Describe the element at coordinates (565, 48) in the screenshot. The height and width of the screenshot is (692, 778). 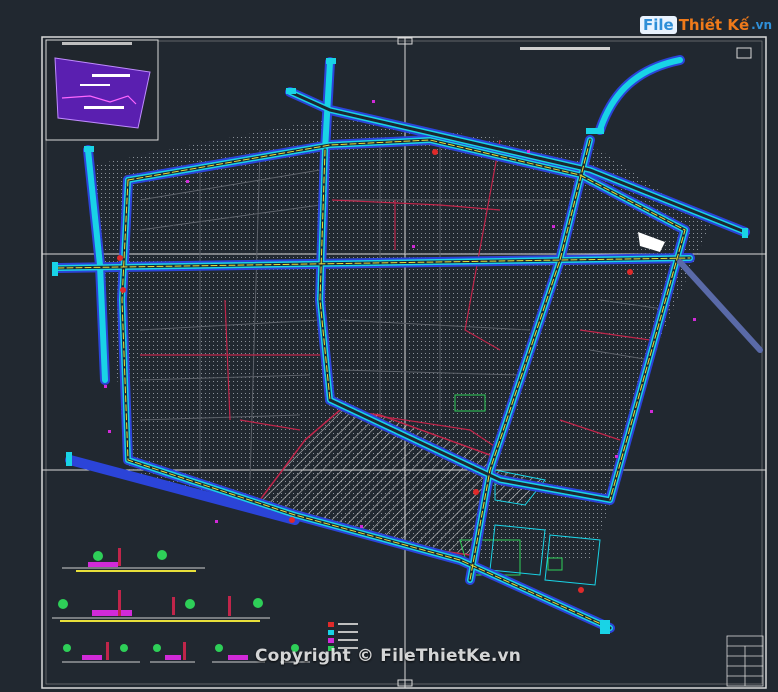
I see `title-strip` at that location.